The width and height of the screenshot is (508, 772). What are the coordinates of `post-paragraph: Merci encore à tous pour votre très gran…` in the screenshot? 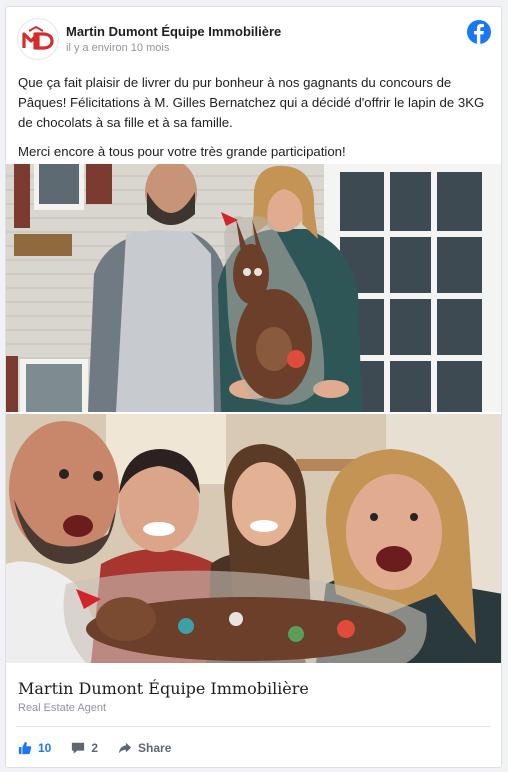 It's located at (182, 151).